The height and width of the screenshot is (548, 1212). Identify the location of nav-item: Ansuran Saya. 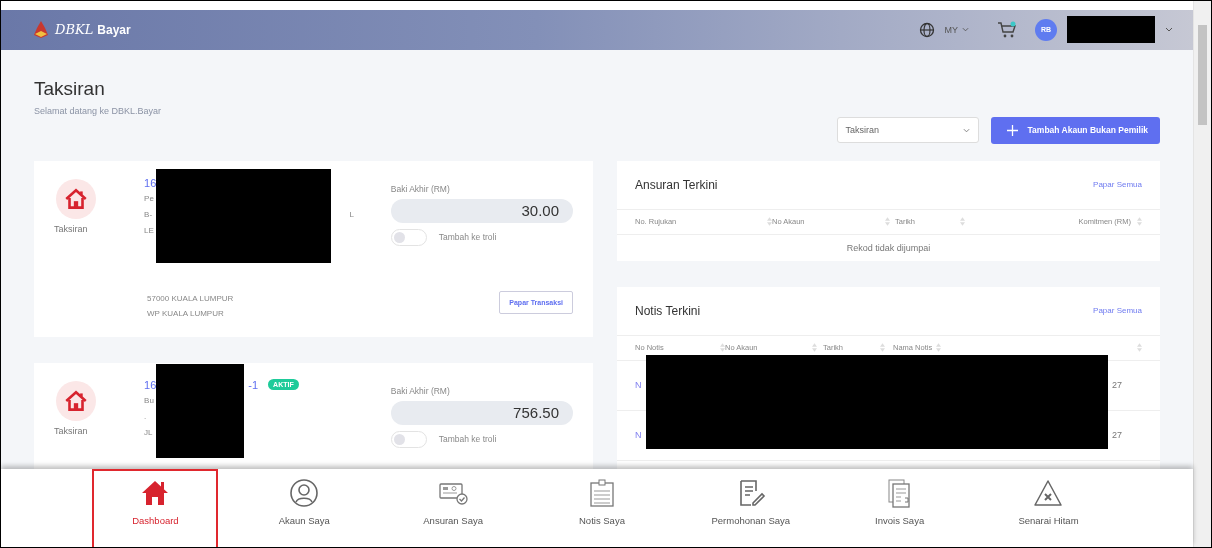
(453, 508).